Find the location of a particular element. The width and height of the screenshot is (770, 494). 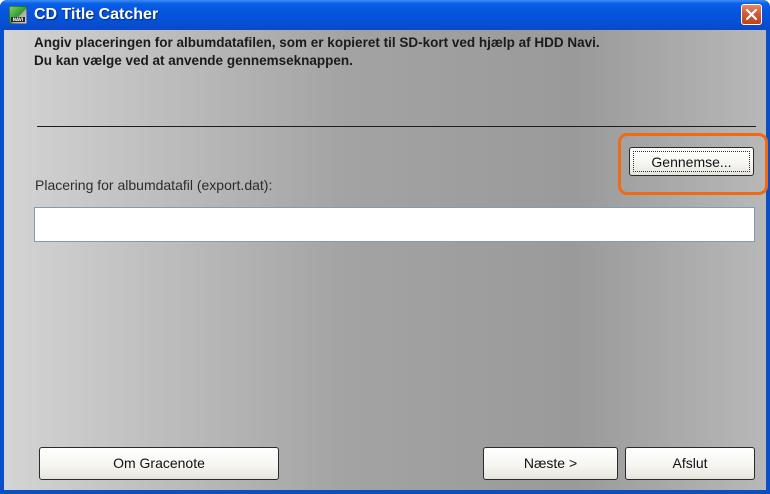

title-bar: NAVI CD Title Catcher is located at coordinates (385, 15).